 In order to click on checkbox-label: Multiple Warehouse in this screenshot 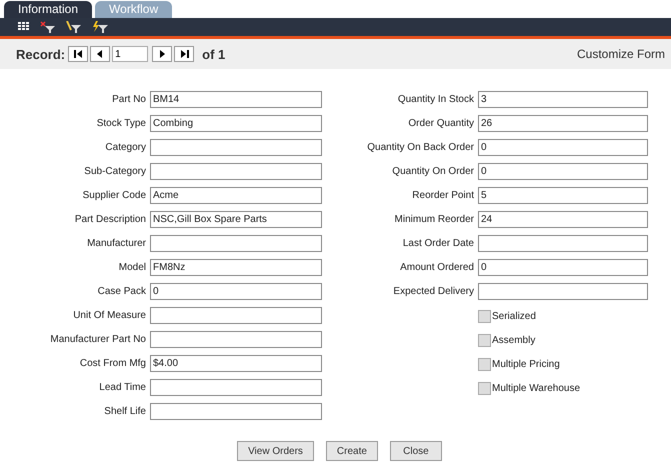, I will do `click(536, 388)`.